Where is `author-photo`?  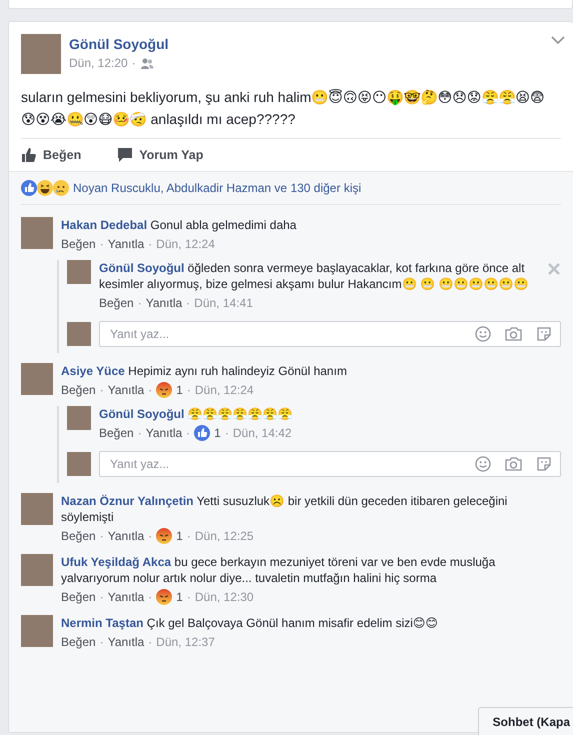 author-photo is located at coordinates (41, 54).